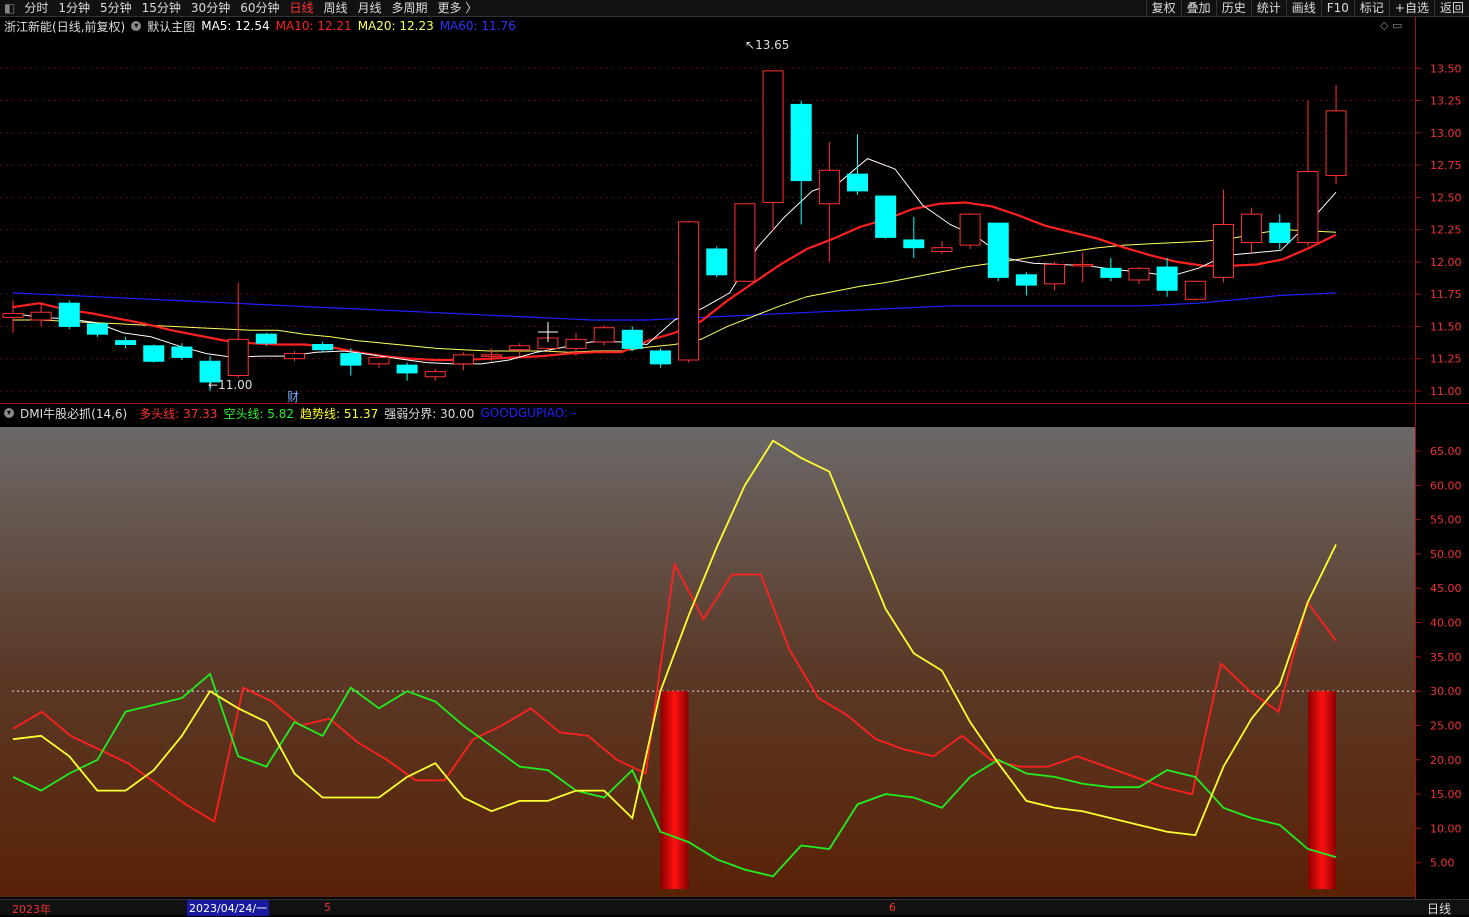 The height and width of the screenshot is (917, 1469). Describe the element at coordinates (230, 385) in the screenshot. I see `low-marker: ←11.00` at that location.